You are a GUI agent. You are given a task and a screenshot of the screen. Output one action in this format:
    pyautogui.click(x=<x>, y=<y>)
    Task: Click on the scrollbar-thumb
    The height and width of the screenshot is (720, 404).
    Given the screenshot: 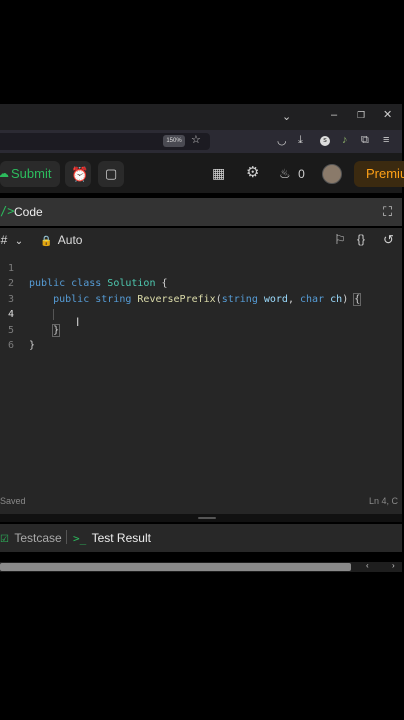 What is the action you would take?
    pyautogui.click(x=175, y=567)
    